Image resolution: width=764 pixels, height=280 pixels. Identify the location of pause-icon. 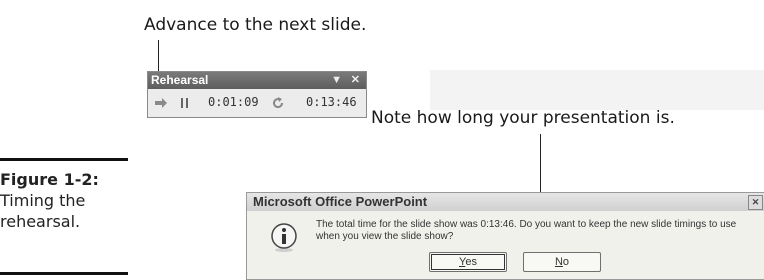
(185, 103).